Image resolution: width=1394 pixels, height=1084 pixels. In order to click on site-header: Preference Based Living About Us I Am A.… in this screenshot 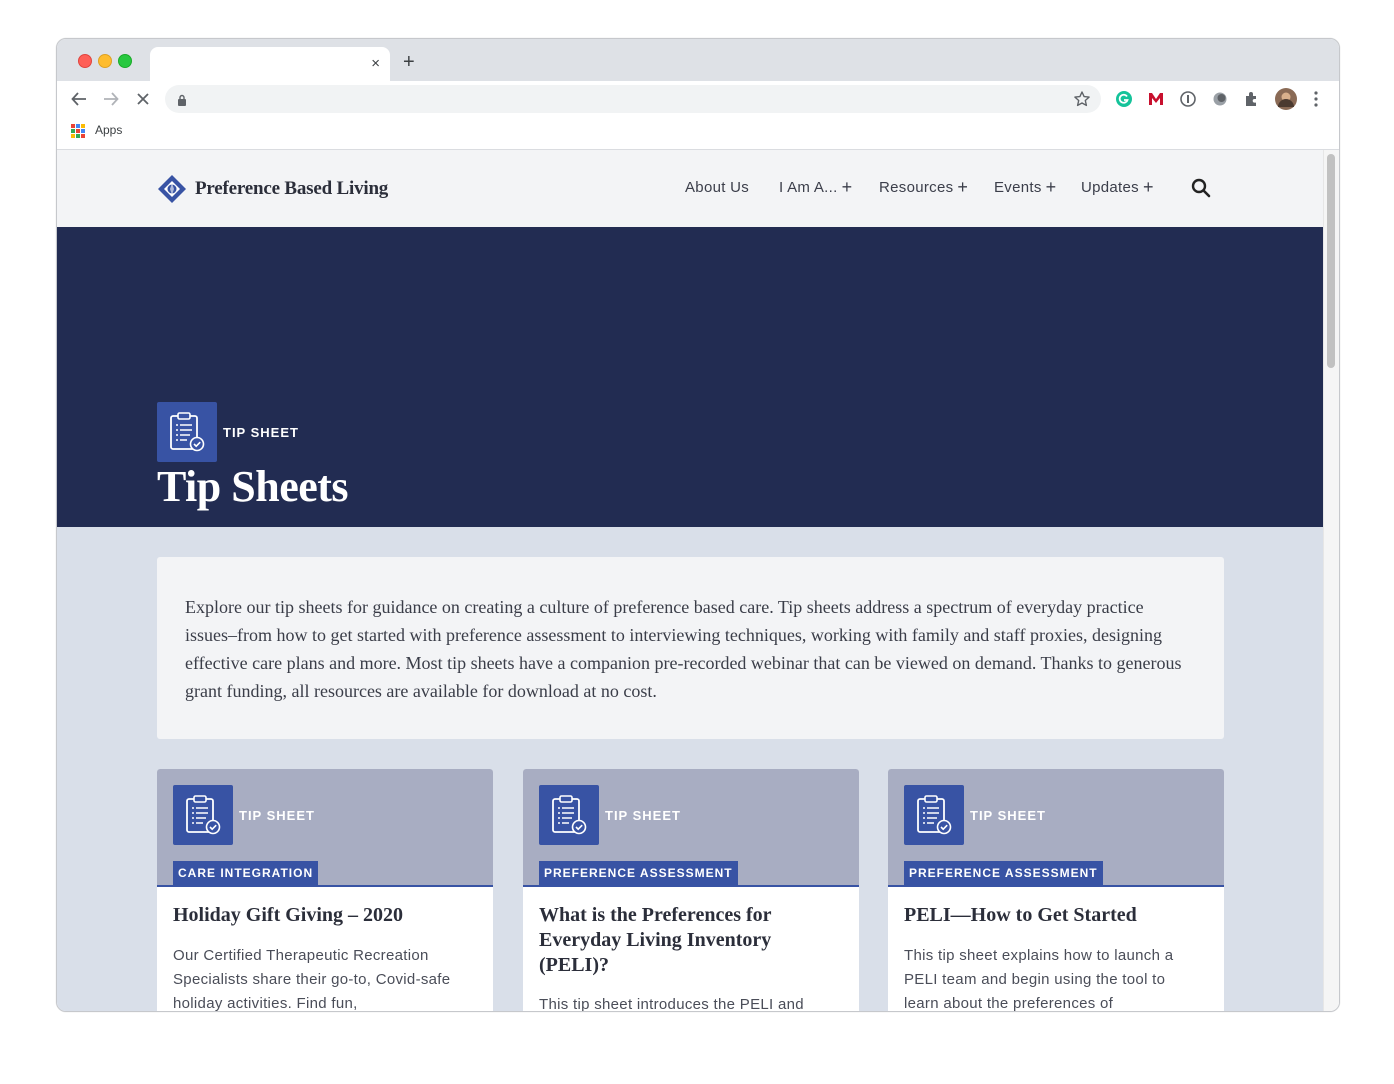, I will do `click(690, 188)`.